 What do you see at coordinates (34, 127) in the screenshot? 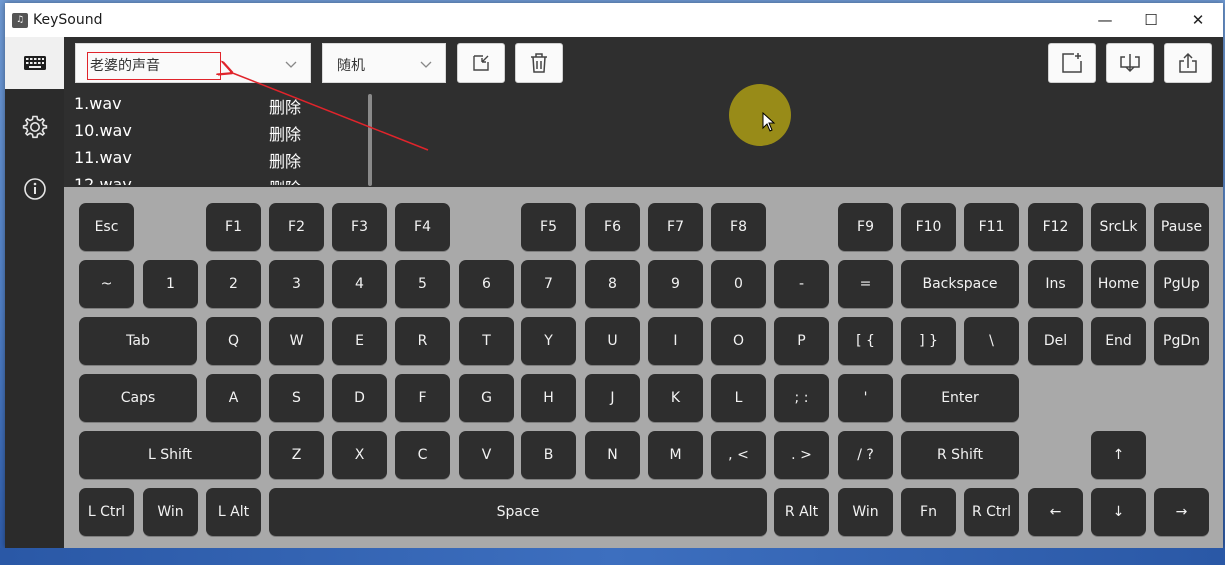
I see `sidebar-item-settings` at bounding box center [34, 127].